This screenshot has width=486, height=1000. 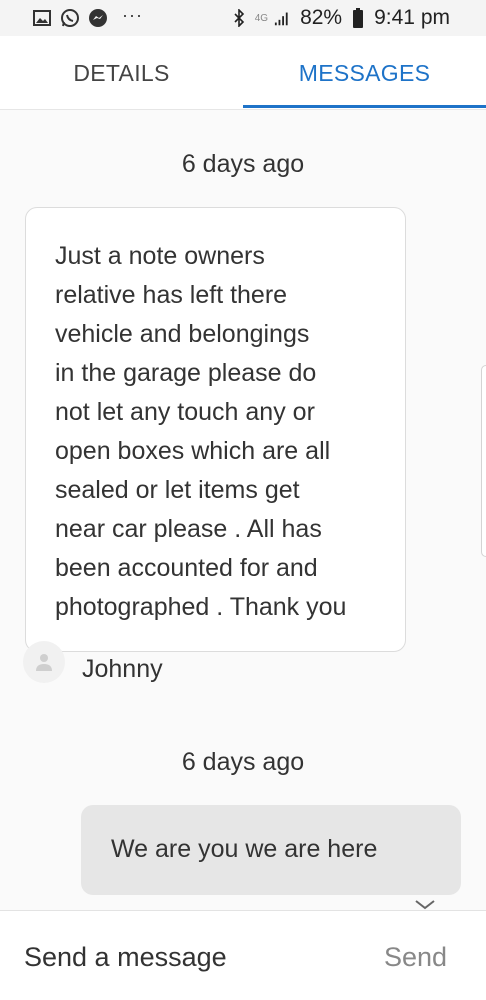 What do you see at coordinates (42, 18) in the screenshot?
I see `gallery-icon` at bounding box center [42, 18].